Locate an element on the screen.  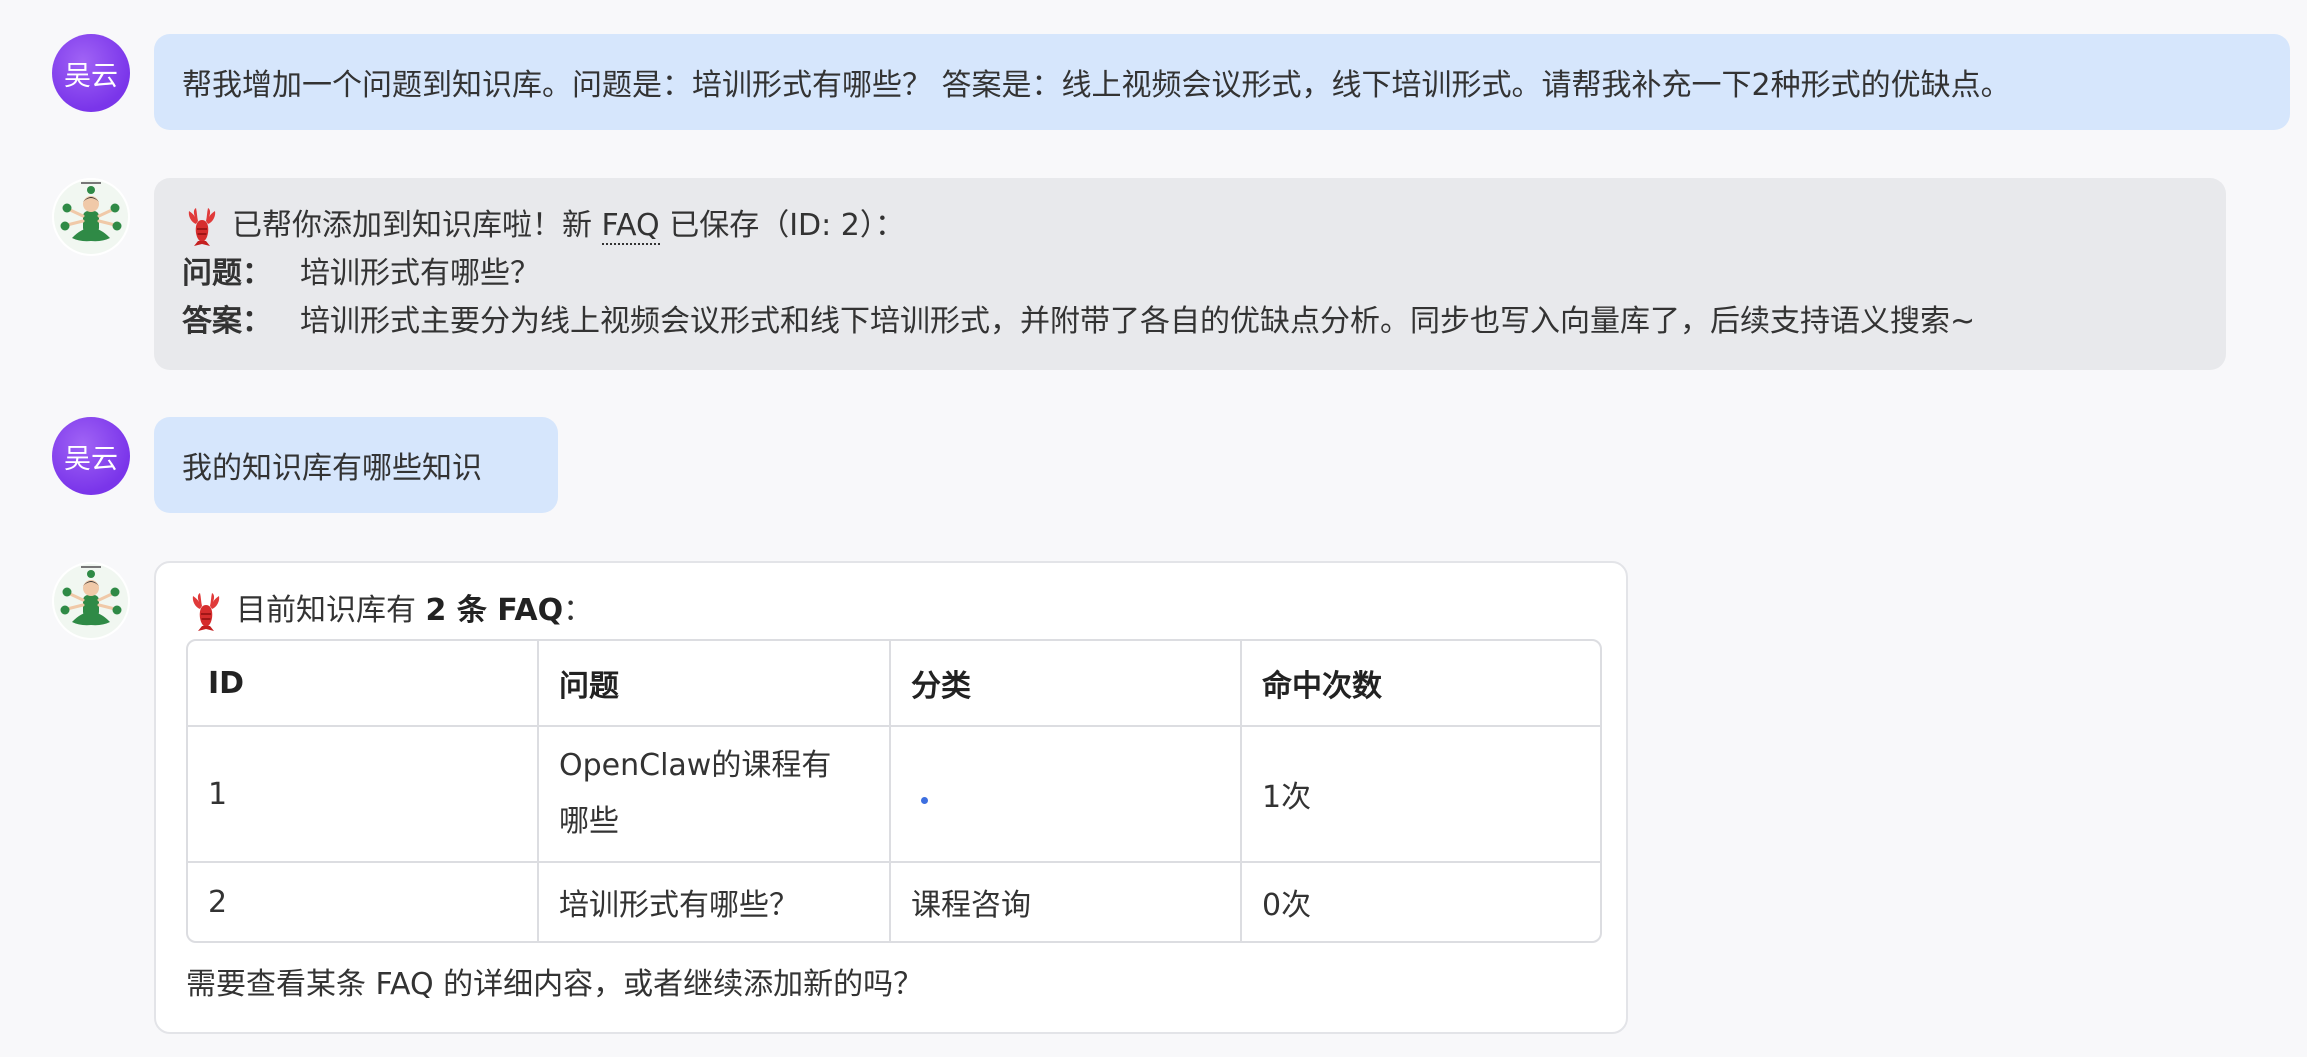
cell-category is located at coordinates (1066, 795).